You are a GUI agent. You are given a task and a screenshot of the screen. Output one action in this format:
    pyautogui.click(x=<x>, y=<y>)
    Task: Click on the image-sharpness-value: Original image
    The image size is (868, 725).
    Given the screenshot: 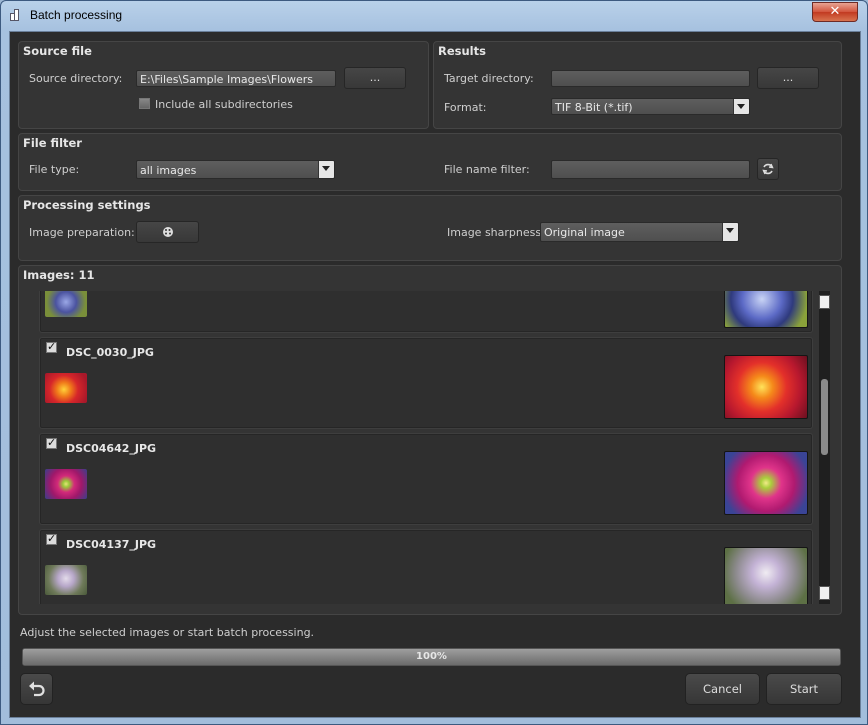 What is the action you would take?
    pyautogui.click(x=584, y=232)
    